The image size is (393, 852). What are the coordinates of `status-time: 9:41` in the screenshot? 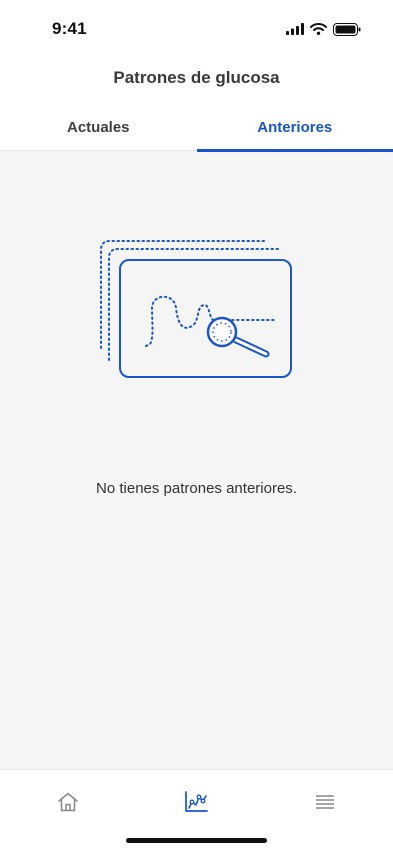 It's located at (69, 28).